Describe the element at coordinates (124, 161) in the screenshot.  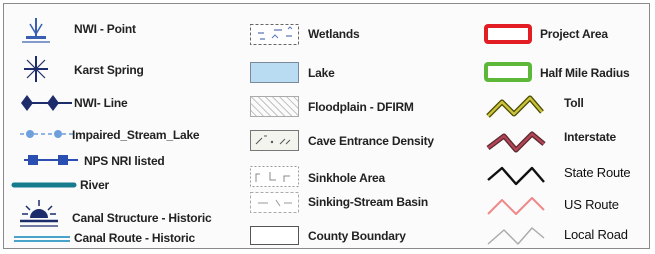
I see `legend-label: NPS NRI listed` at that location.